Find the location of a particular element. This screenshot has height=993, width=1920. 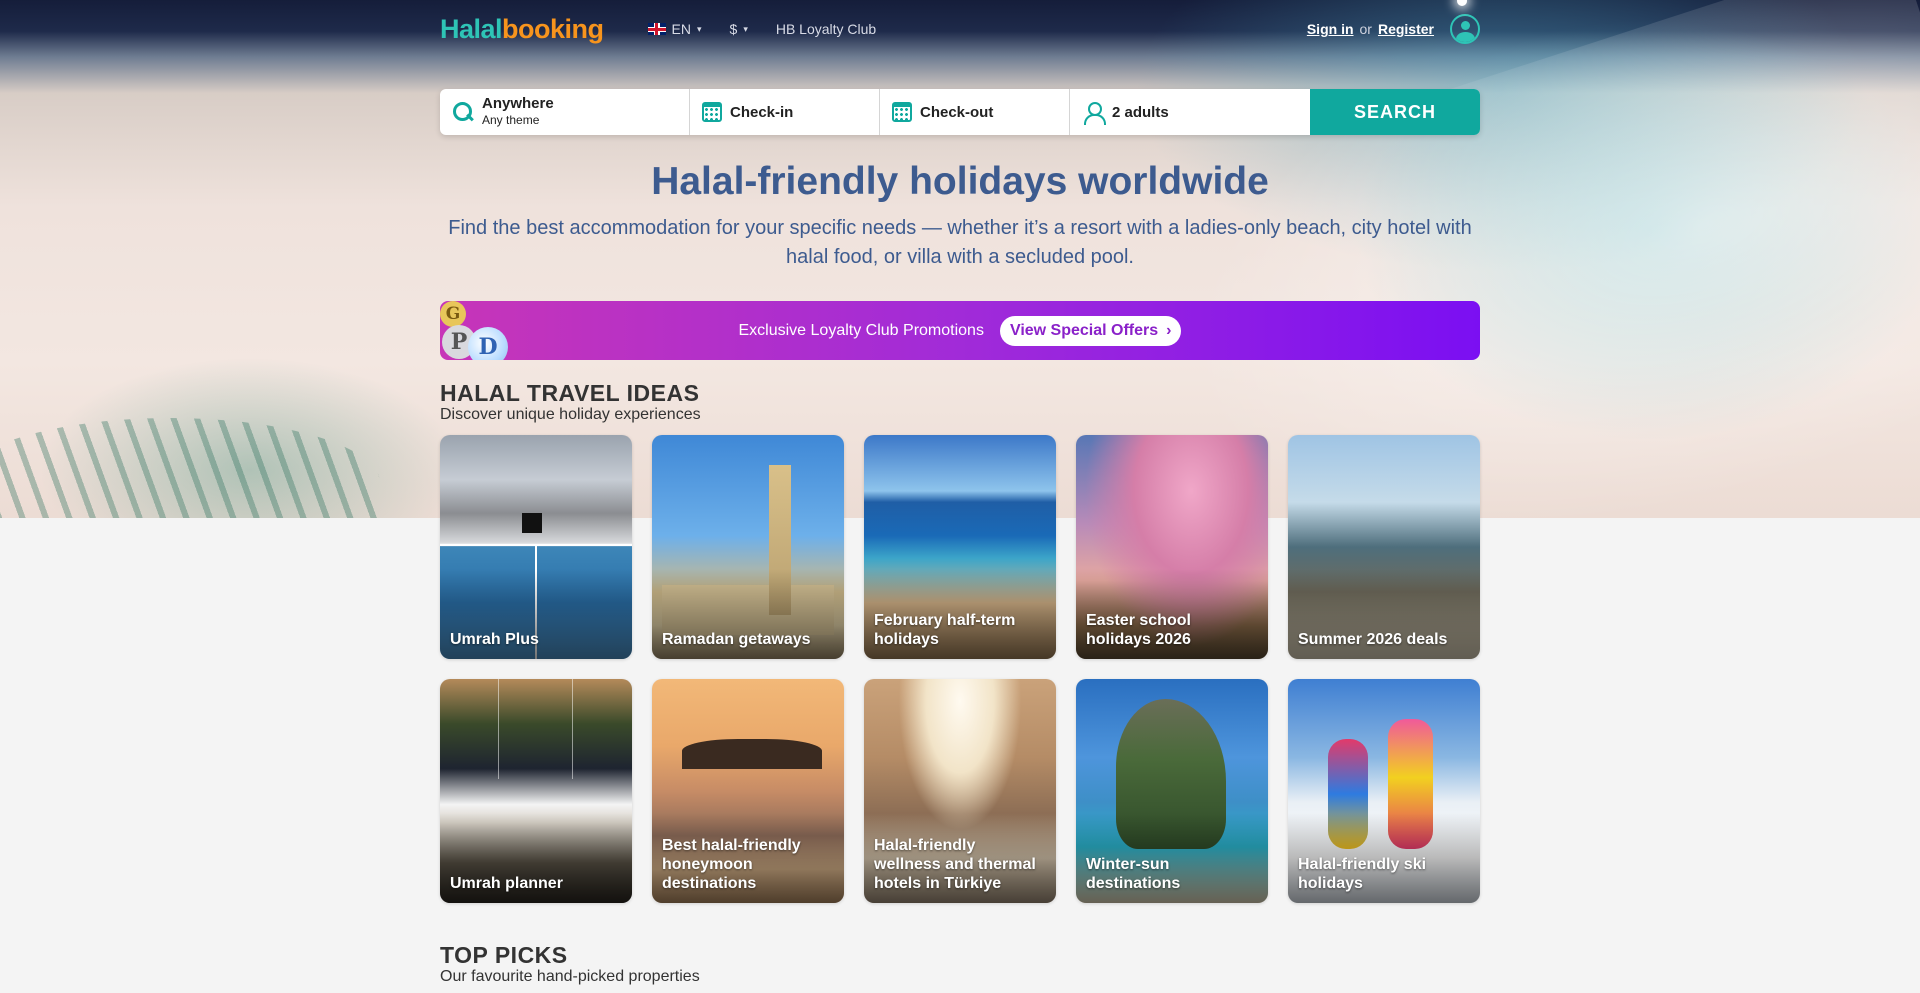

card-label: Umrah Plus is located at coordinates (494, 639).